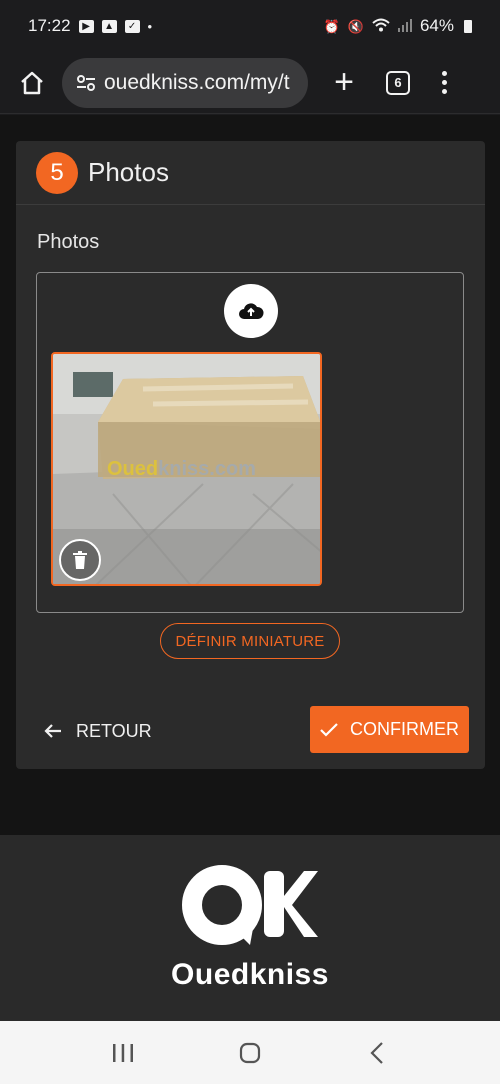 This screenshot has height=1084, width=500. I want to click on recents-button, so click(123, 1053).